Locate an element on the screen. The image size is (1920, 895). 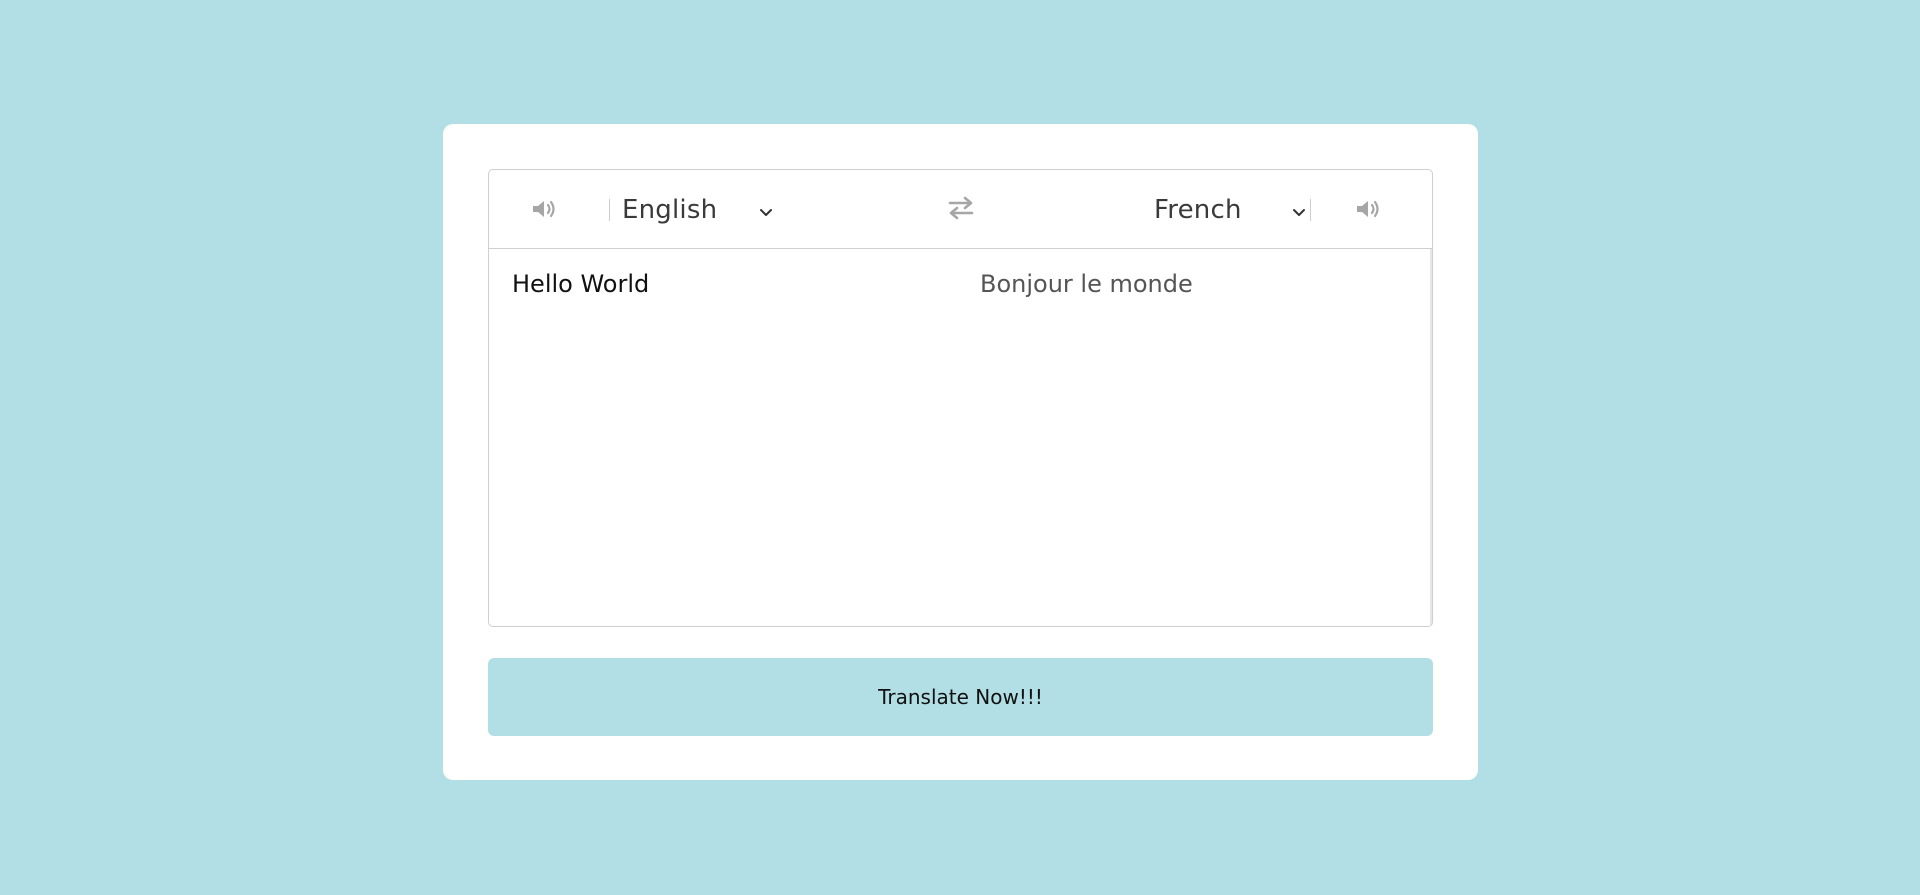
translate-button: Translate Now!!! is located at coordinates (960, 697).